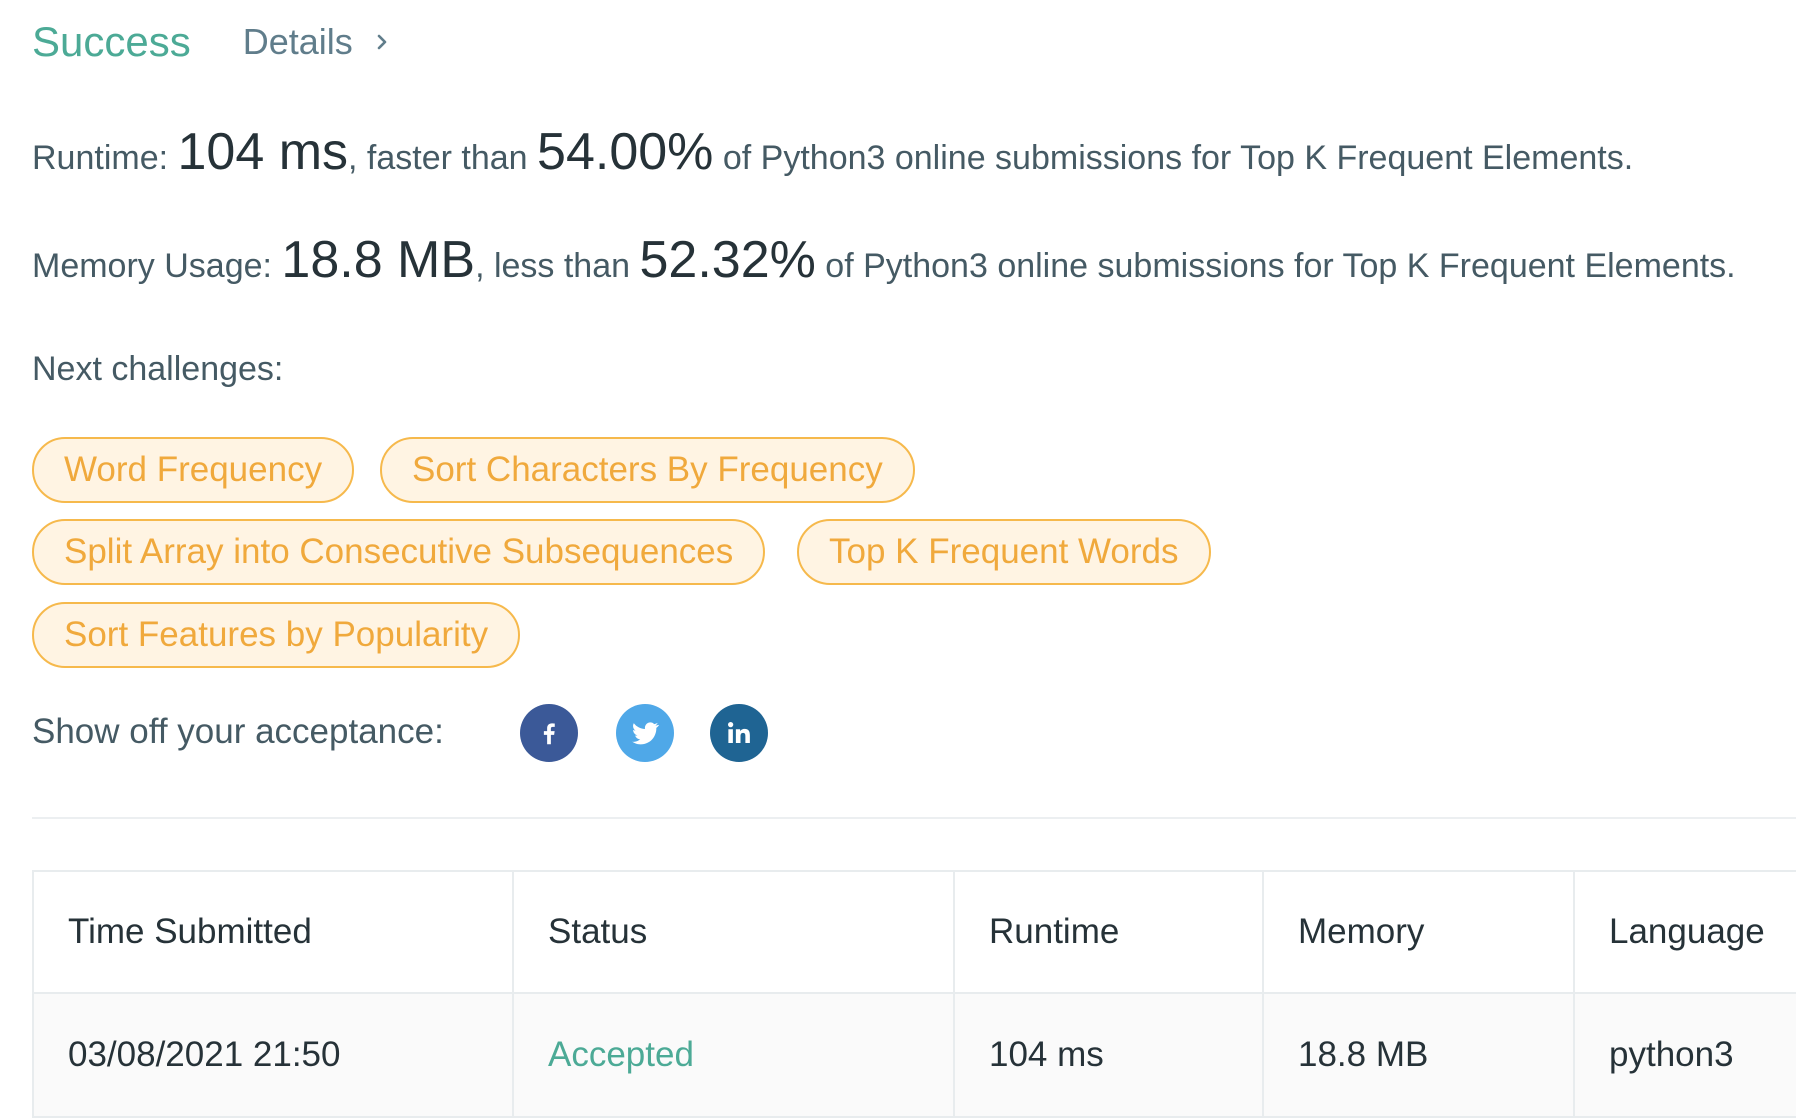 Image resolution: width=1796 pixels, height=1118 pixels. I want to click on next-challenges-label: Next challenges:, so click(158, 369).